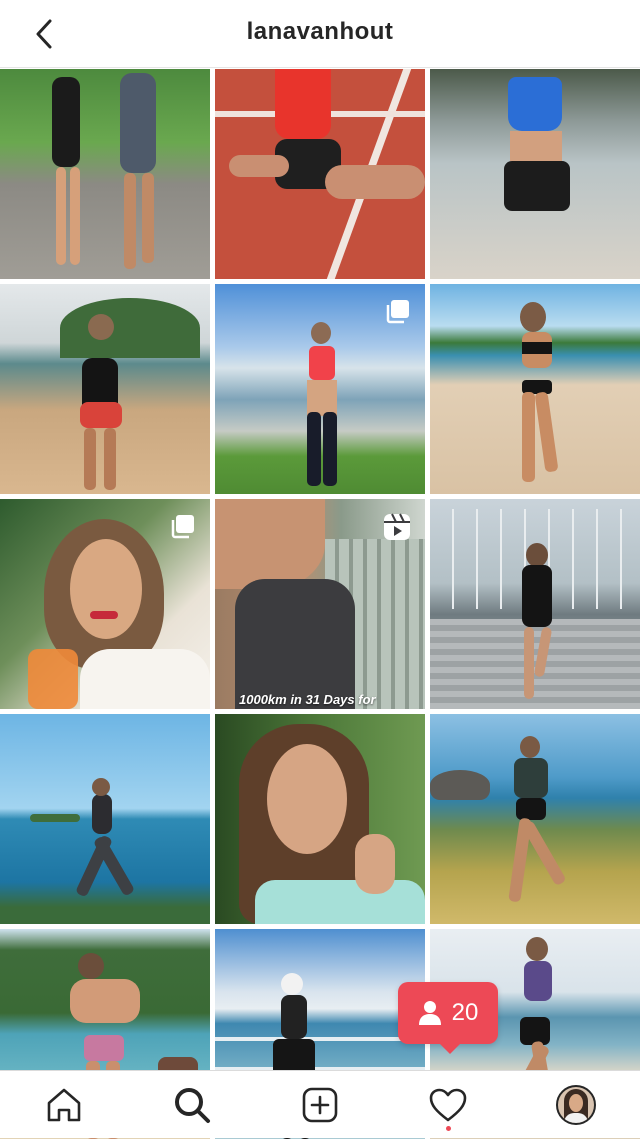 This screenshot has width=640, height=1139. I want to click on activity-tab, so click(448, 1105).